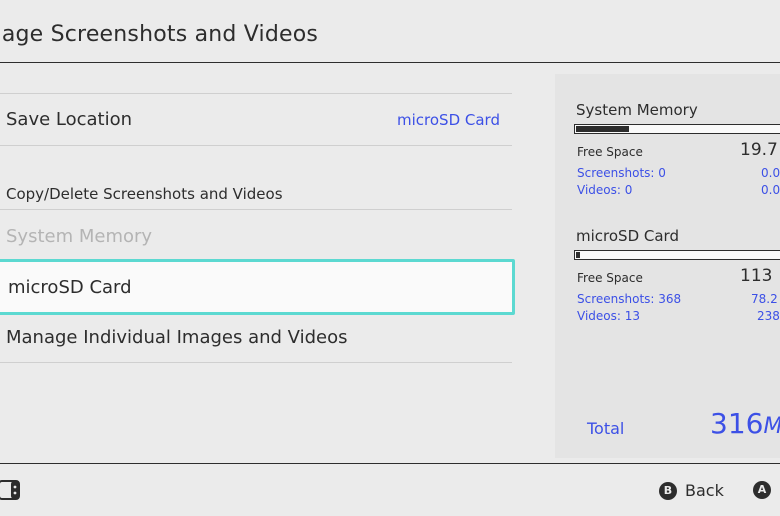 The image size is (780, 516). What do you see at coordinates (79, 236) in the screenshot?
I see `system-memory-item: System Memory` at bounding box center [79, 236].